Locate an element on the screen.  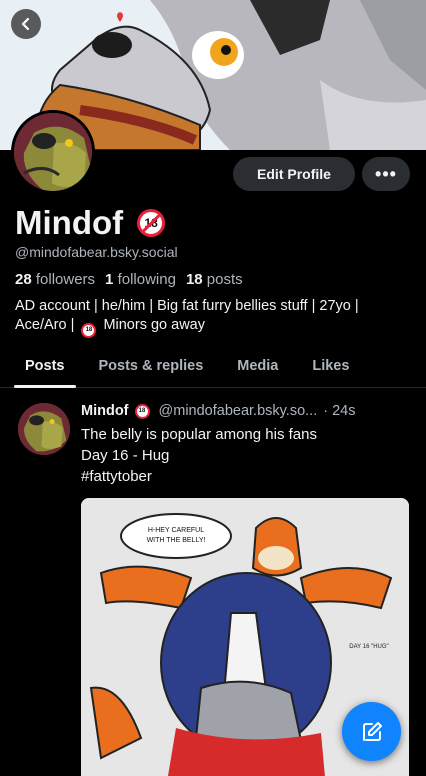
profile-tabs: Posts Posts & replies Media Likes is located at coordinates (213, 365).